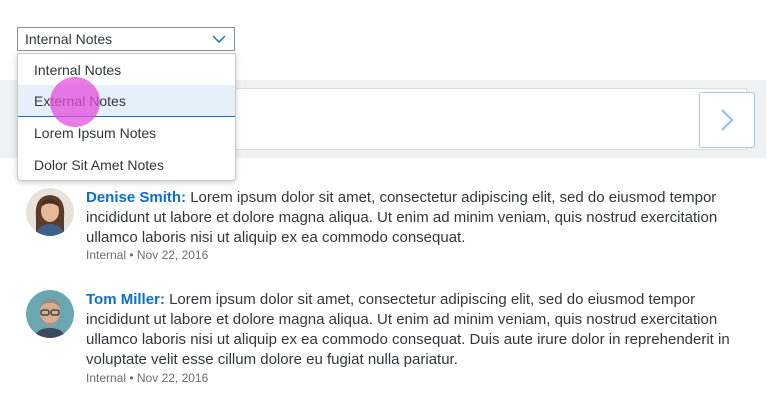 Image resolution: width=781 pixels, height=410 pixels. What do you see at coordinates (126, 133) in the screenshot?
I see `dropdown-option-lorem-ipsum-notes: Lorem Ipsum Notes` at bounding box center [126, 133].